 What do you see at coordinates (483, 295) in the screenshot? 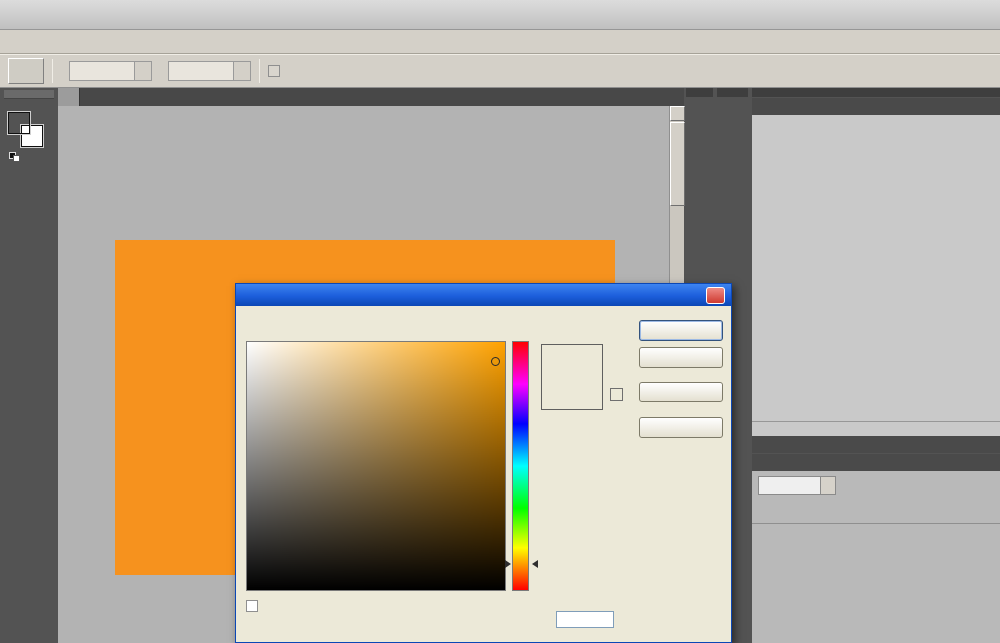
I see `dialog-titlebar` at bounding box center [483, 295].